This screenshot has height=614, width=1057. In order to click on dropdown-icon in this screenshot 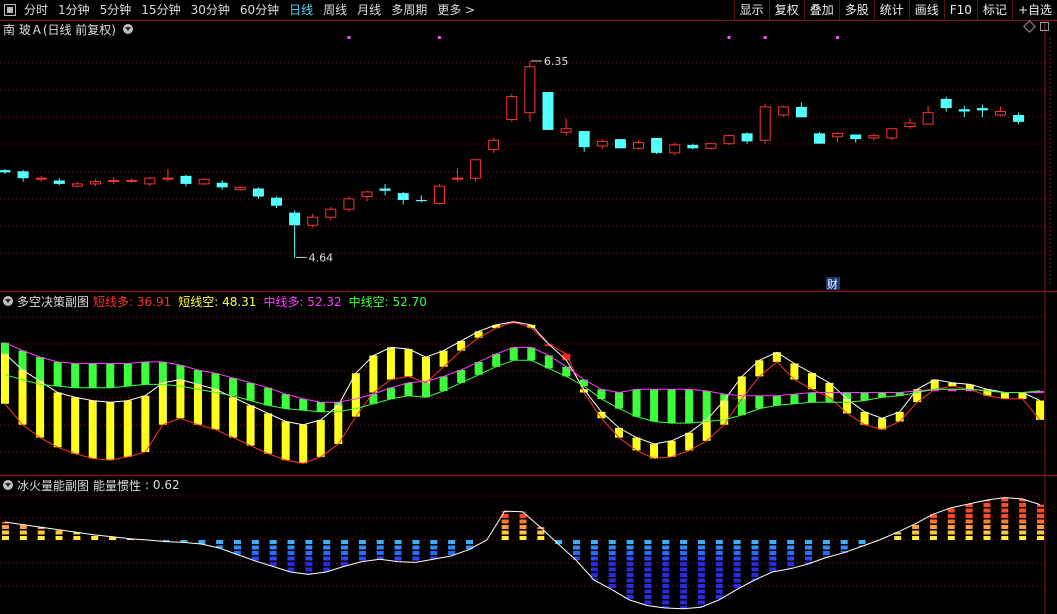, I will do `click(128, 29)`.